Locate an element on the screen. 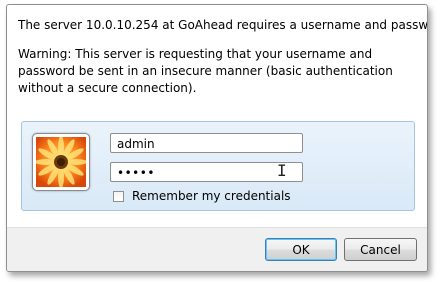 The width and height of the screenshot is (445, 282). user-tile is located at coordinates (61, 162).